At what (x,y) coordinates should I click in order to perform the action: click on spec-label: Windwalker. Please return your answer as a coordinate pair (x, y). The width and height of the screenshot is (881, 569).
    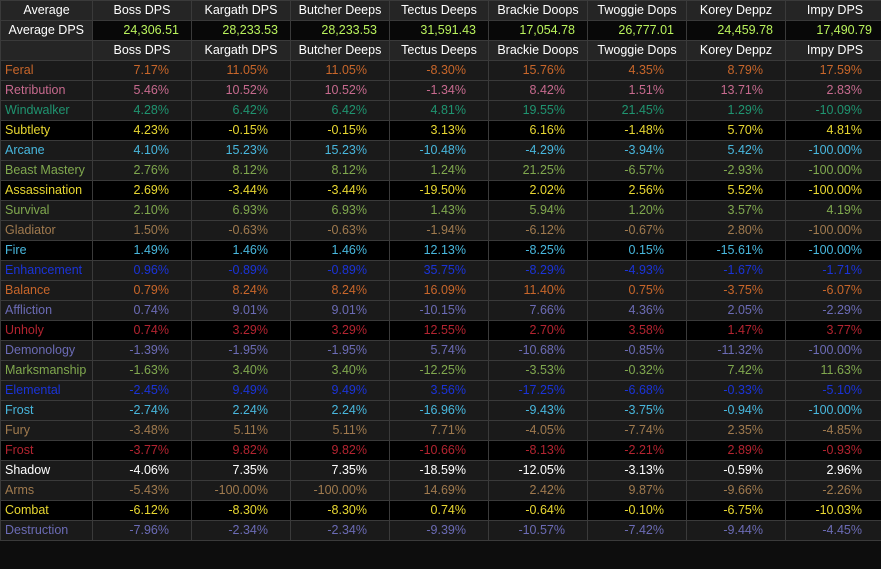
    Looking at the image, I should click on (46, 110).